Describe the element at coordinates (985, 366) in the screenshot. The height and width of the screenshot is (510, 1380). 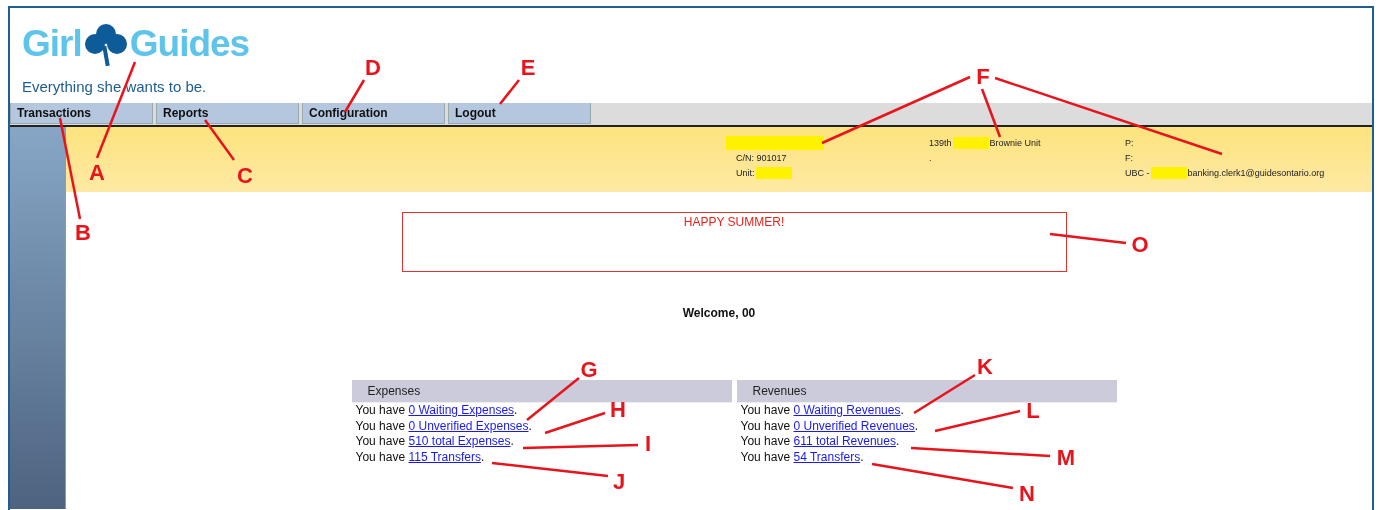
I see `callout-letter: K` at that location.